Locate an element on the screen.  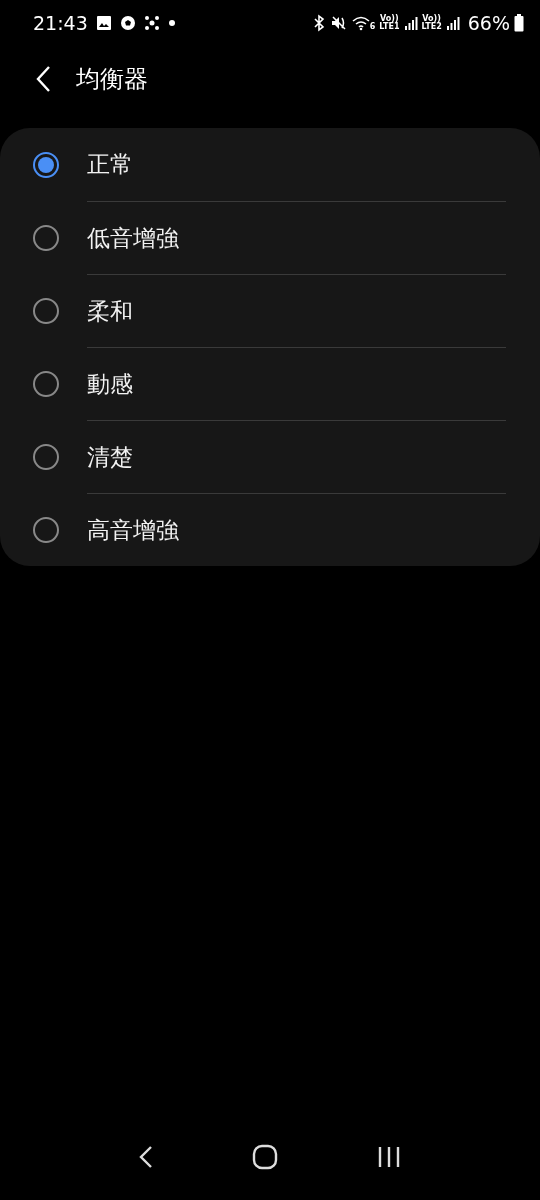
back-button is located at coordinates (146, 1157).